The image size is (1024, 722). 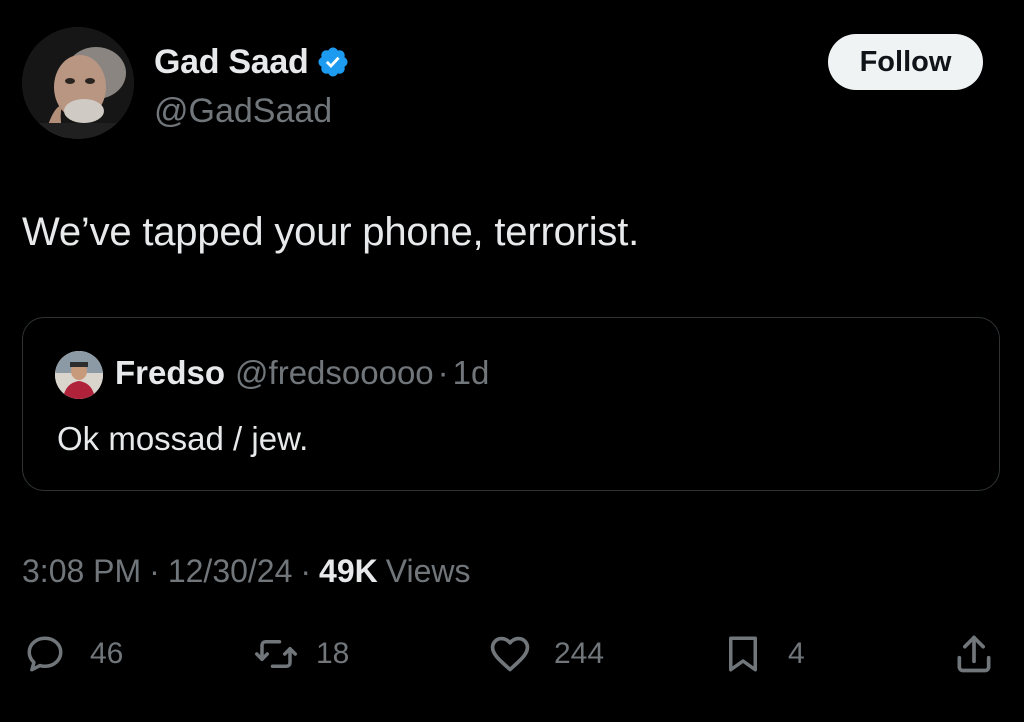 What do you see at coordinates (545, 654) in the screenshot?
I see `like-button: 244` at bounding box center [545, 654].